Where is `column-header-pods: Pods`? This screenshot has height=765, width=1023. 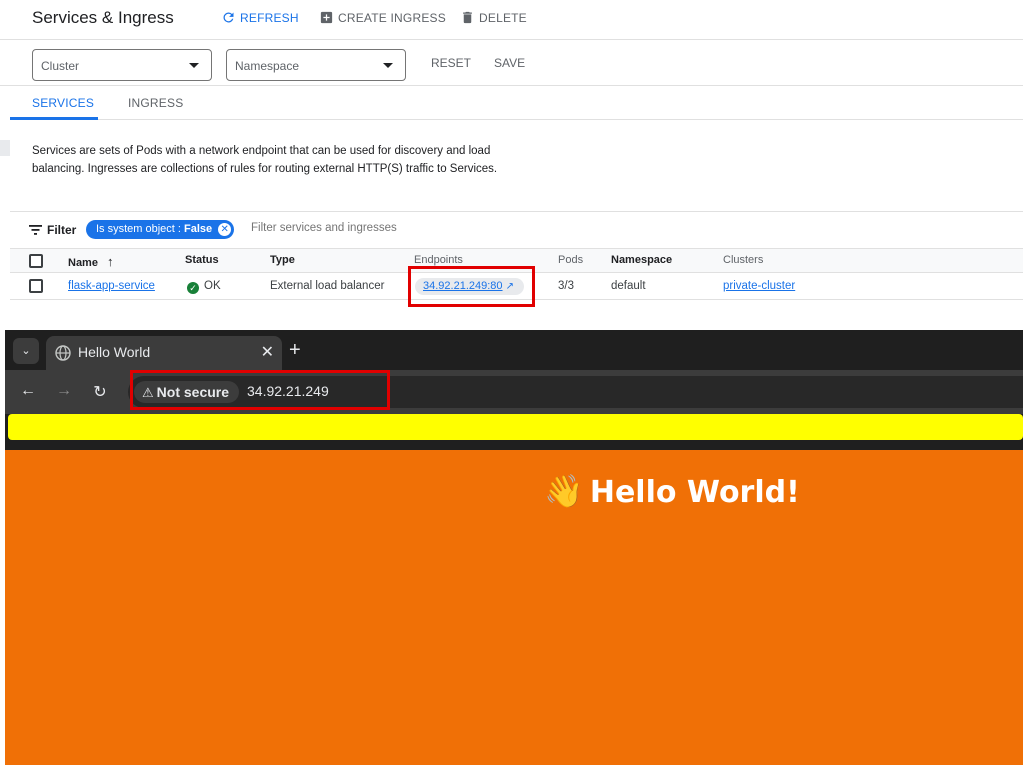
column-header-pods: Pods is located at coordinates (570, 260).